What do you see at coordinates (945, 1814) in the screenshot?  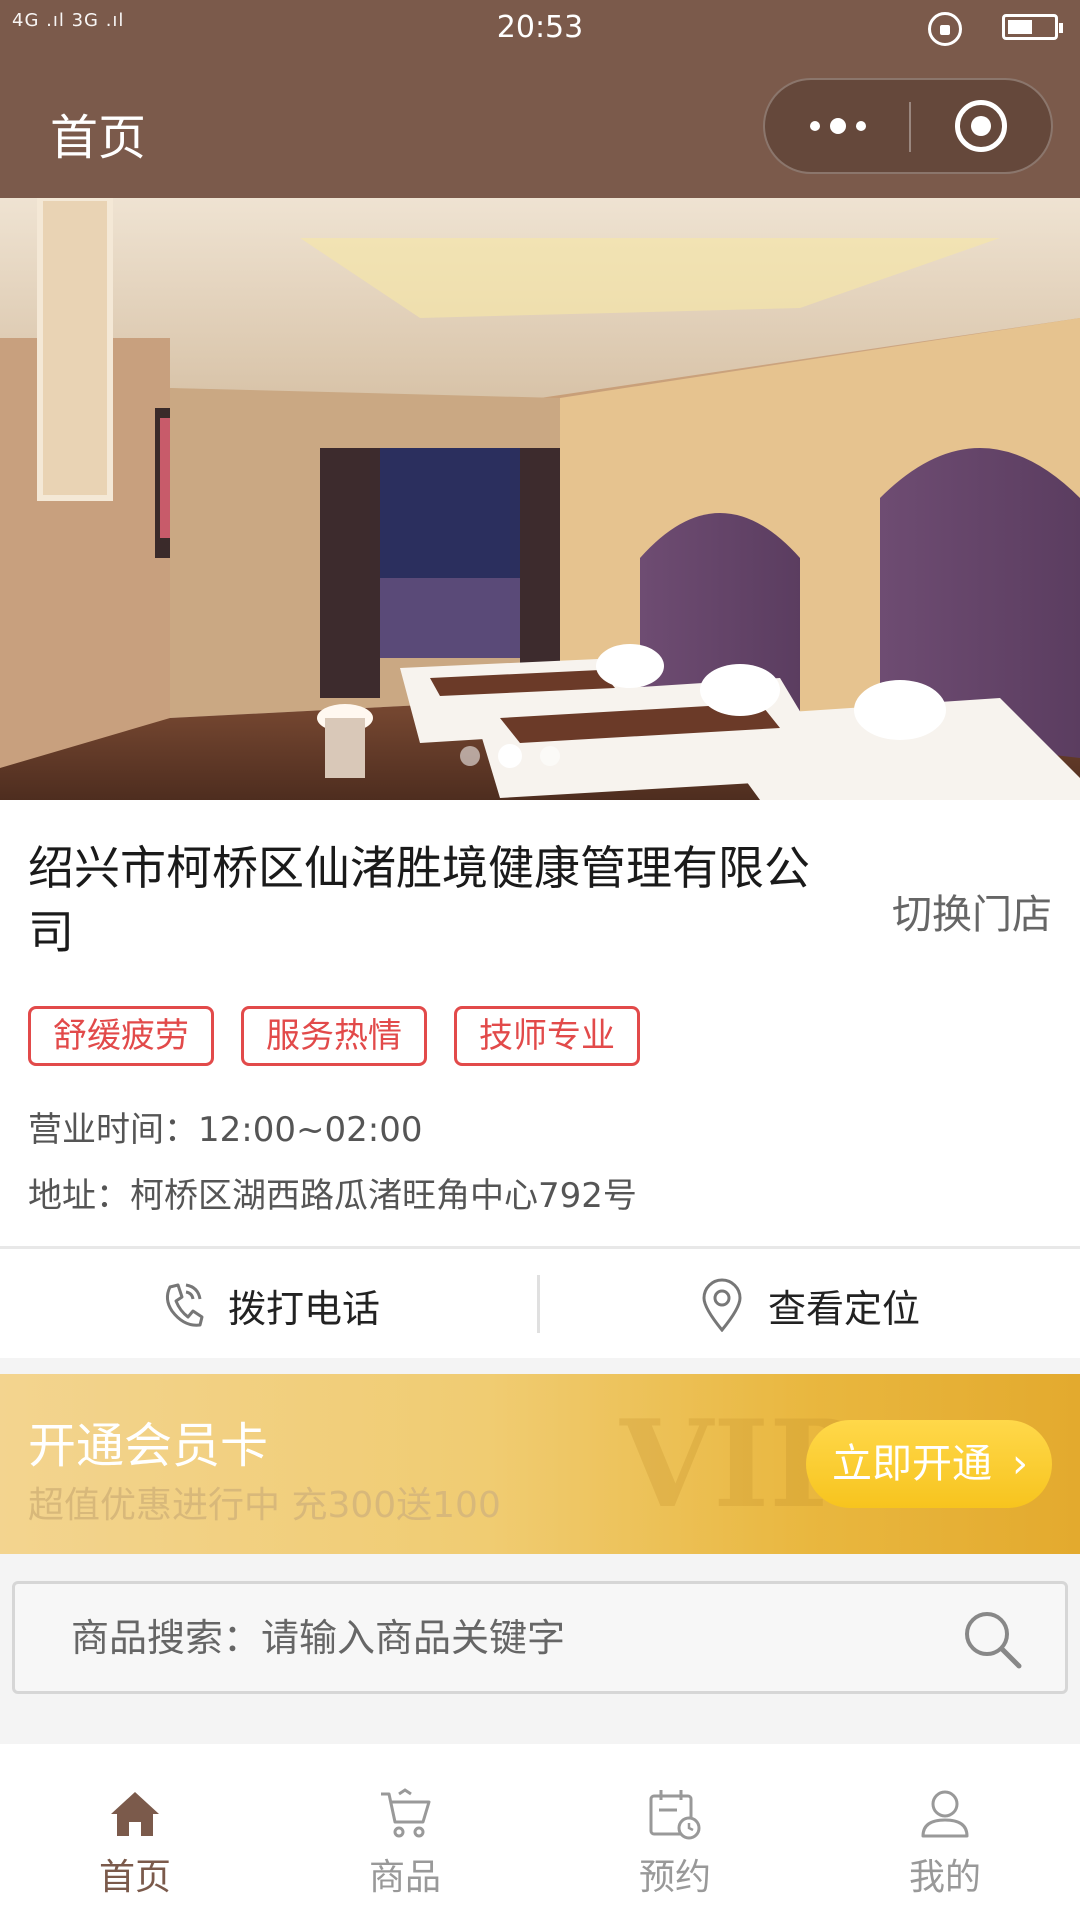 I see `user-icon` at bounding box center [945, 1814].